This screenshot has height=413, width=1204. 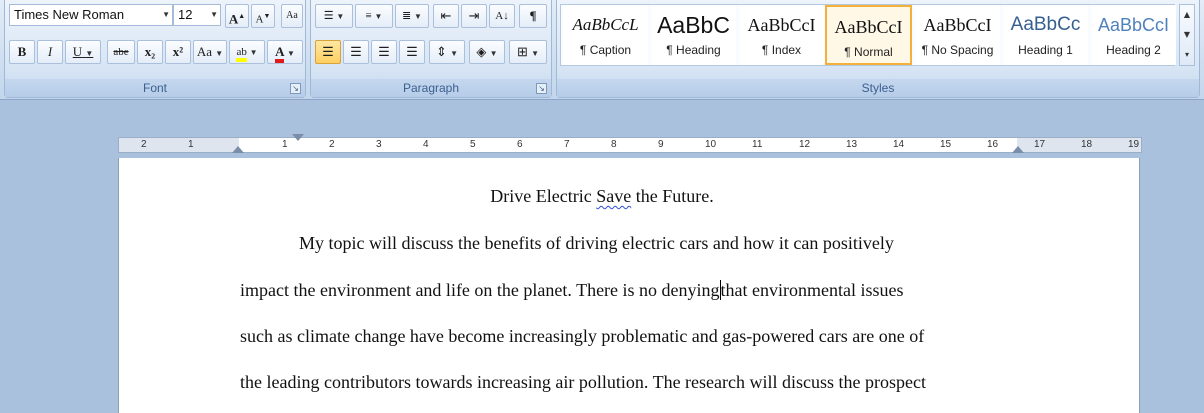 What do you see at coordinates (1018, 149) in the screenshot?
I see `right-indent-marker` at bounding box center [1018, 149].